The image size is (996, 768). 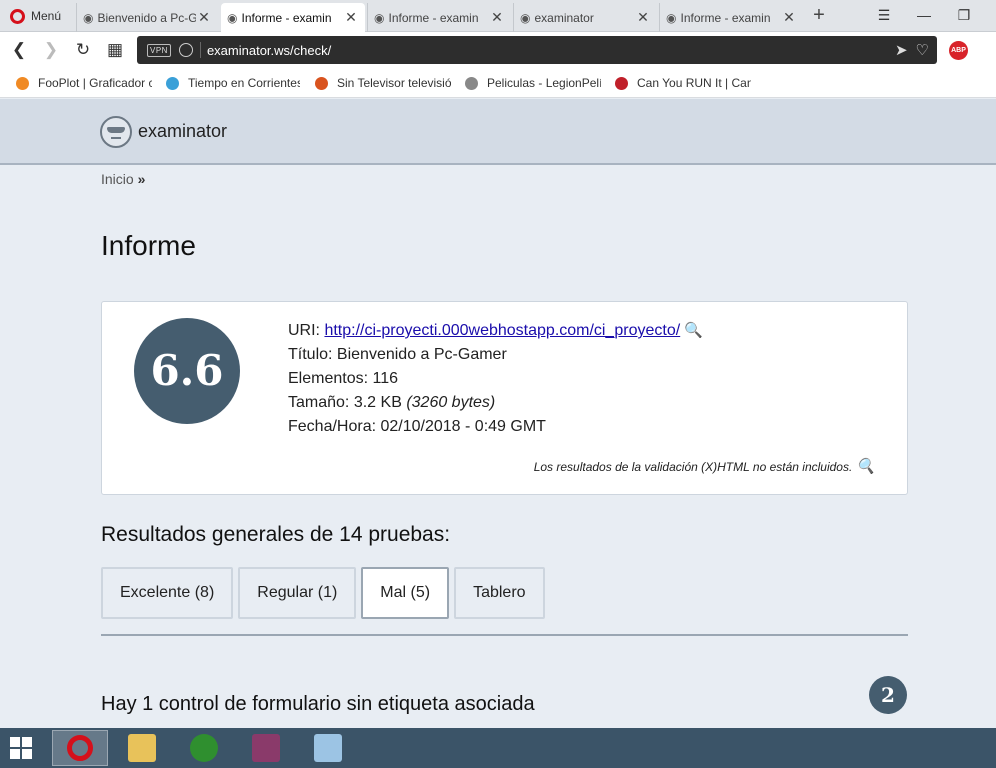 I want to click on canyourunit-favicon-icon, so click(x=621, y=83).